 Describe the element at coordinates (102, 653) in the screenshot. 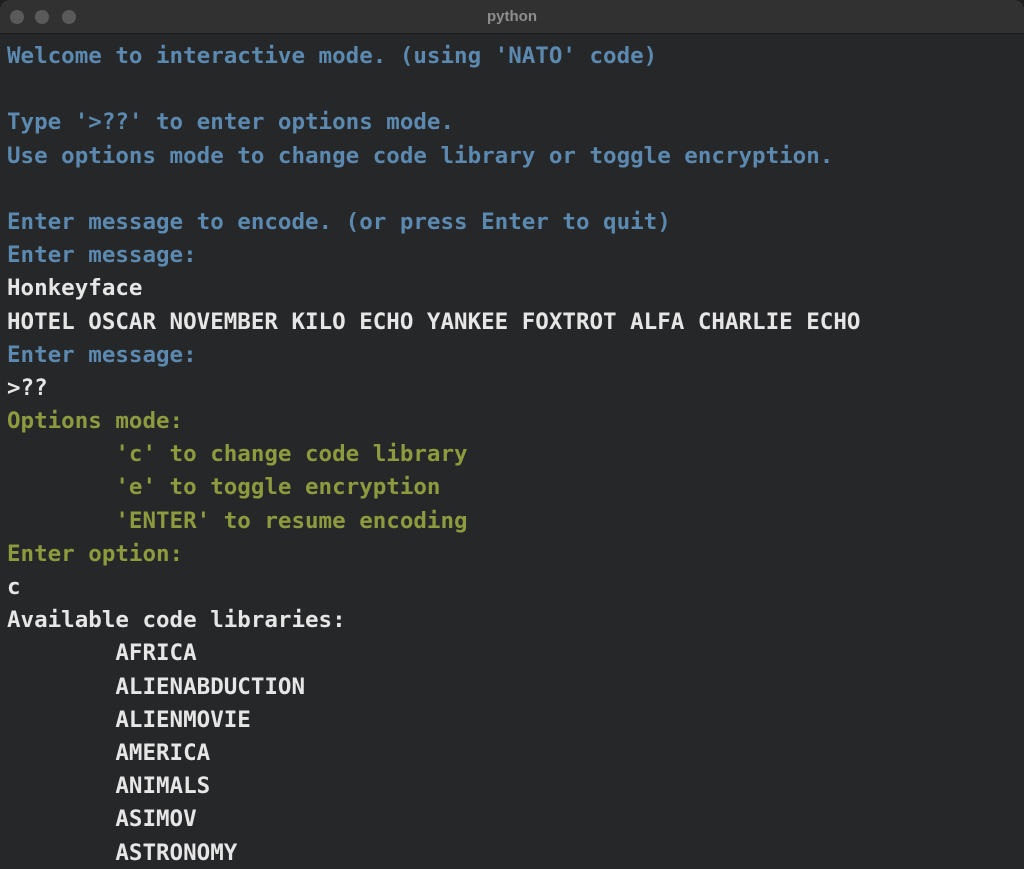

I see `terminal-line: AFRICA` at that location.